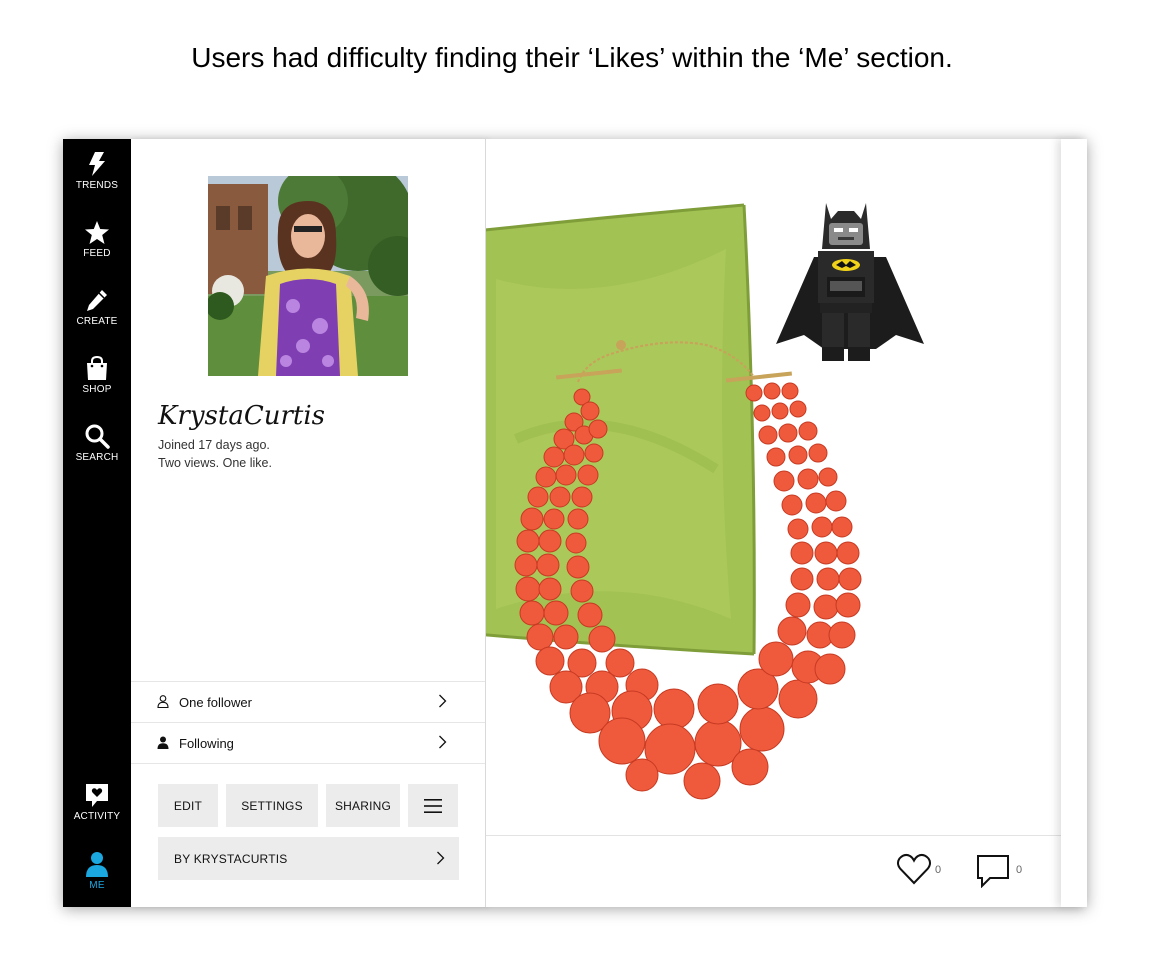 The width and height of the screenshot is (1160, 968). Describe the element at coordinates (97, 885) in the screenshot. I see `nav-label: ME` at that location.